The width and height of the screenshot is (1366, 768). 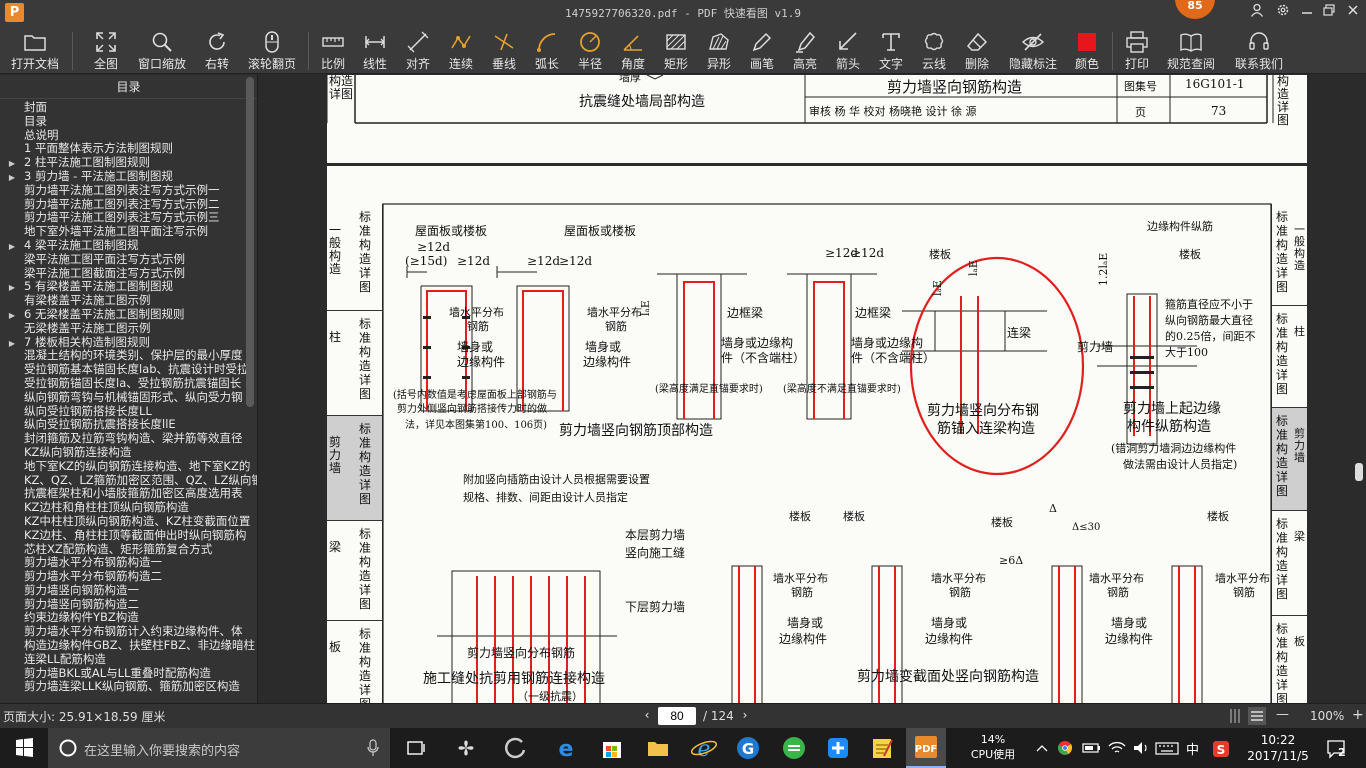 What do you see at coordinates (128, 246) in the screenshot?
I see `toc-item: ▶ 4 梁平法施工图制图规` at bounding box center [128, 246].